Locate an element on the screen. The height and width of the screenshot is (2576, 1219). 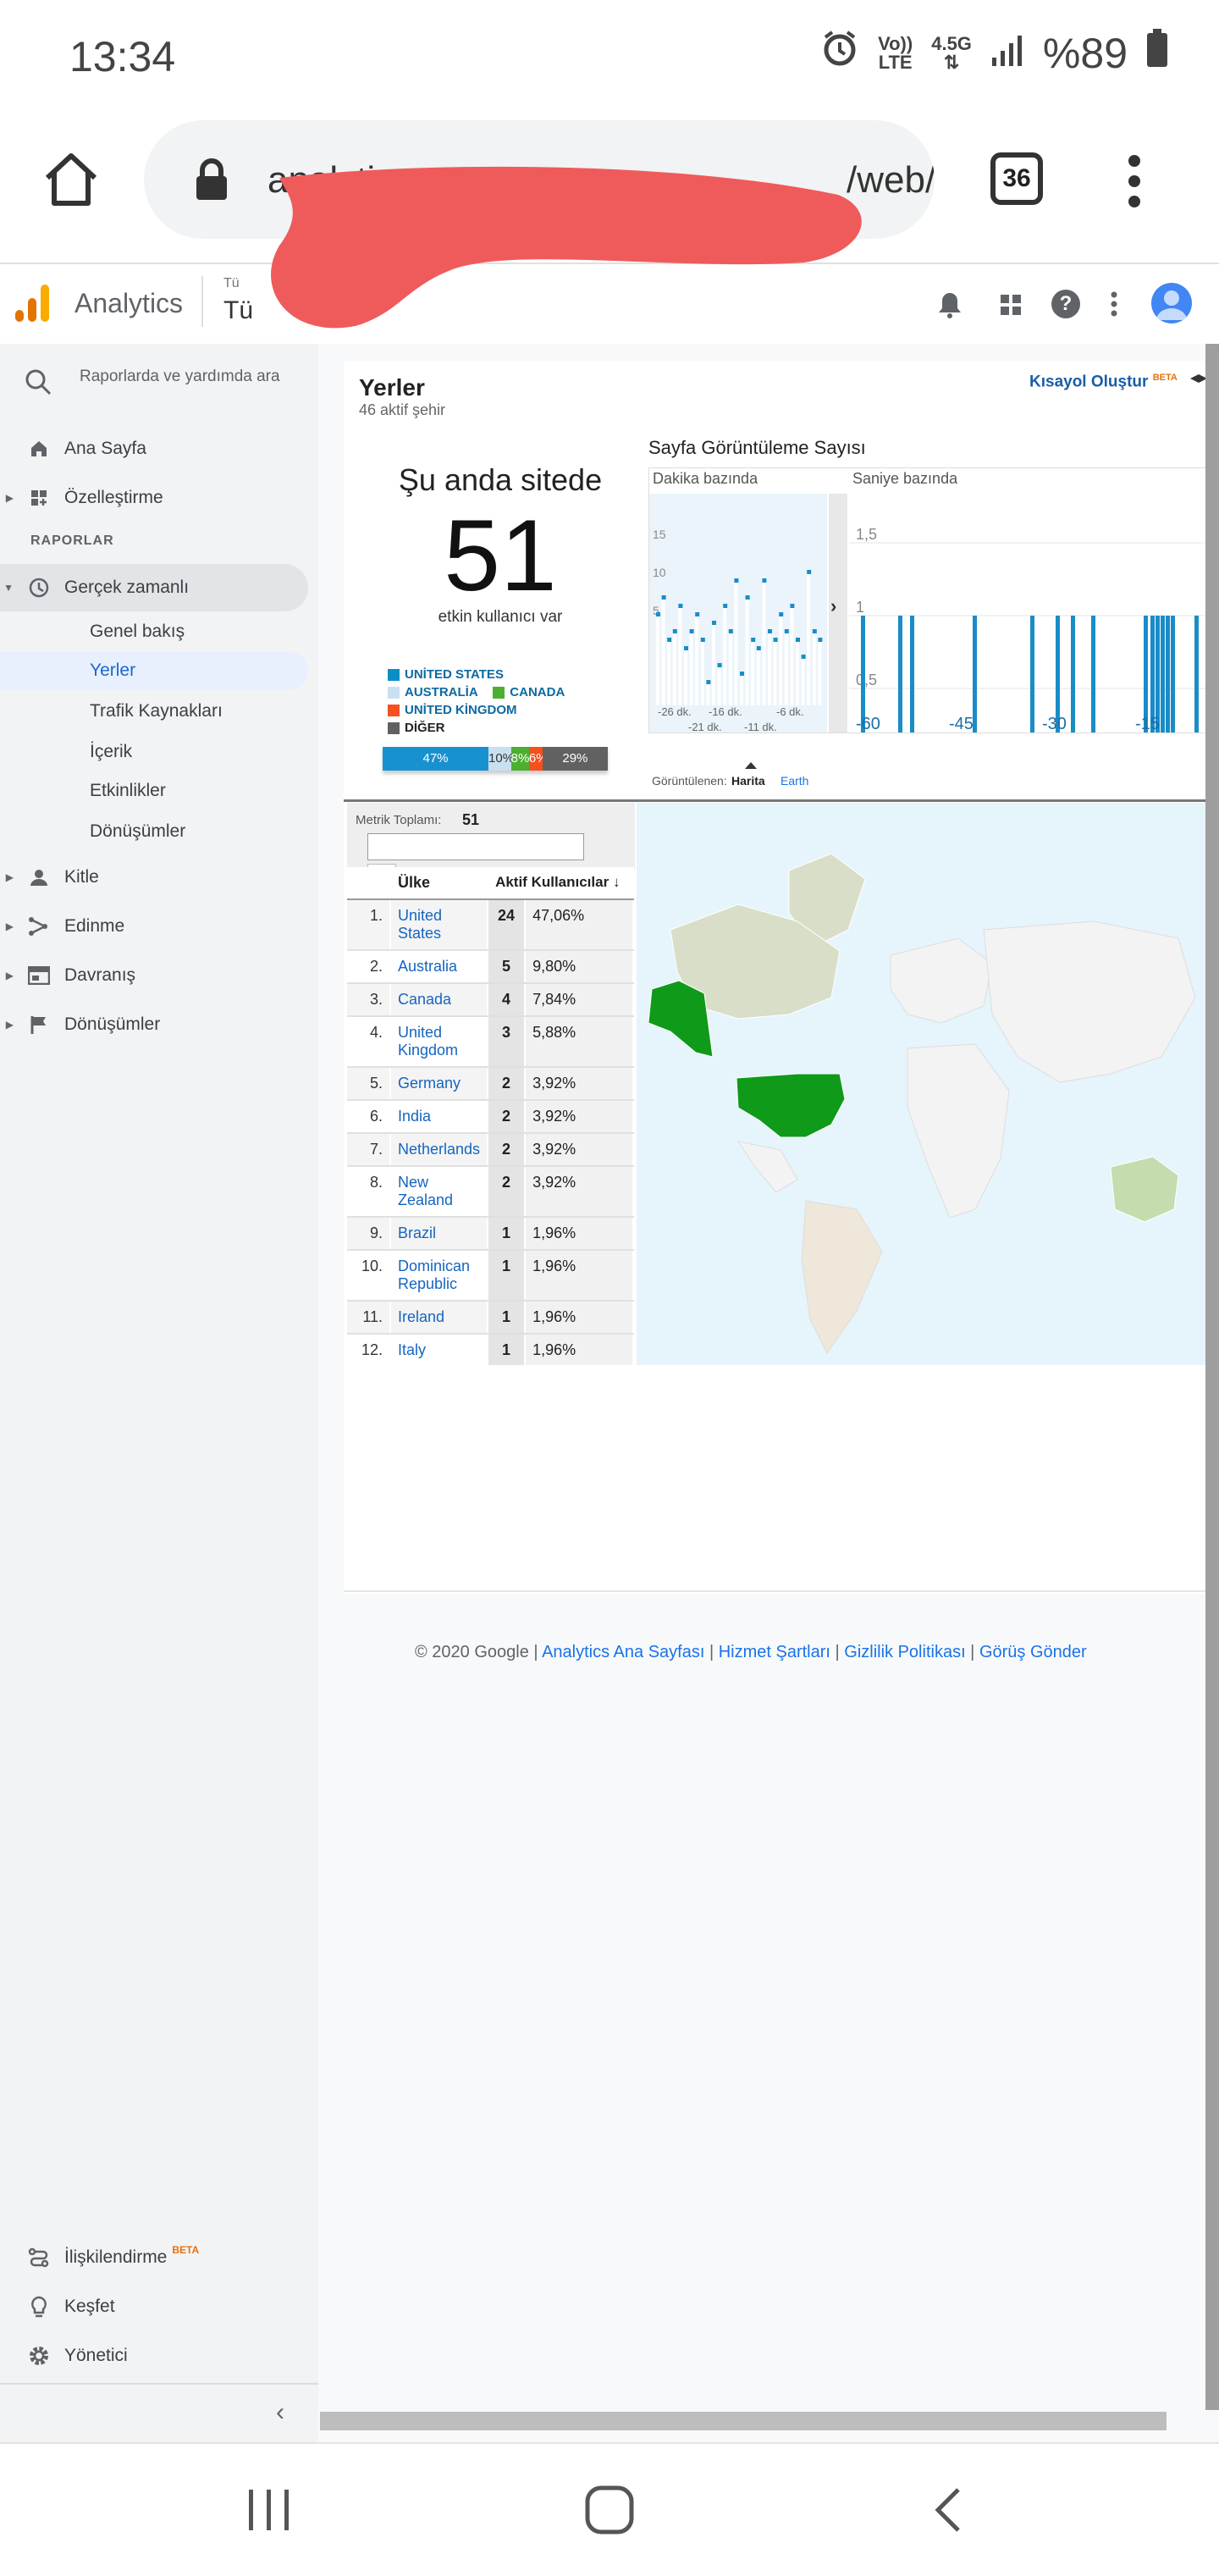
nav-realtime-overview: Genel bakış is located at coordinates (154, 631).